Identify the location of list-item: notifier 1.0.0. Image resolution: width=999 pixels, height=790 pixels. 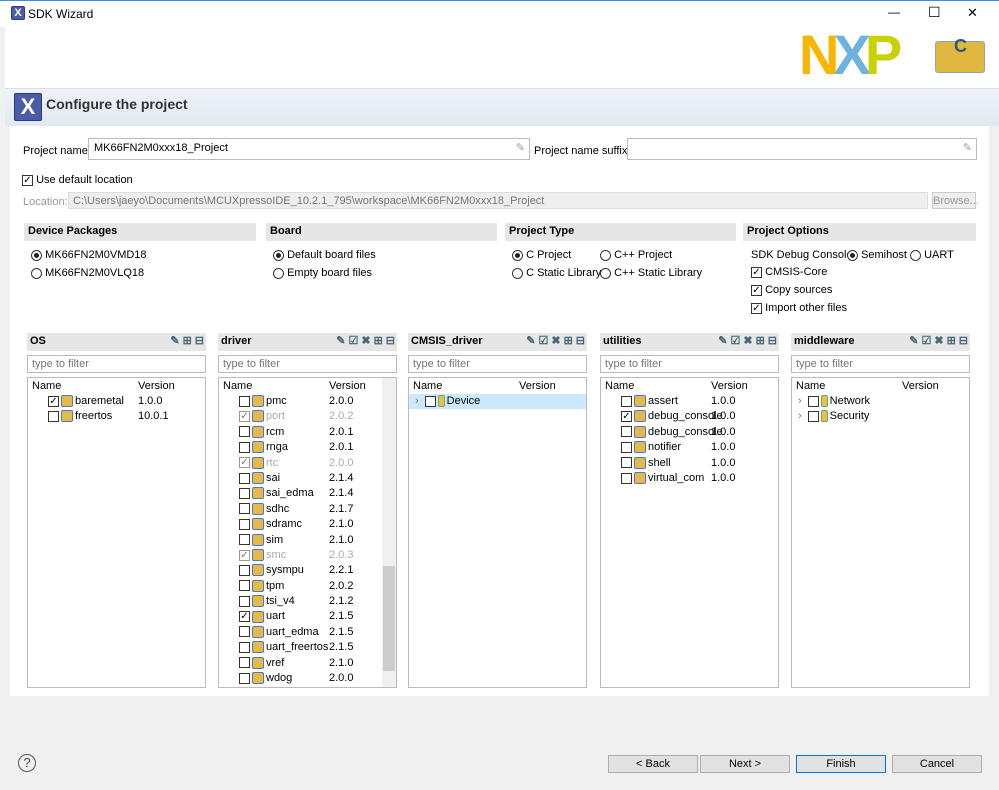
(689, 447).